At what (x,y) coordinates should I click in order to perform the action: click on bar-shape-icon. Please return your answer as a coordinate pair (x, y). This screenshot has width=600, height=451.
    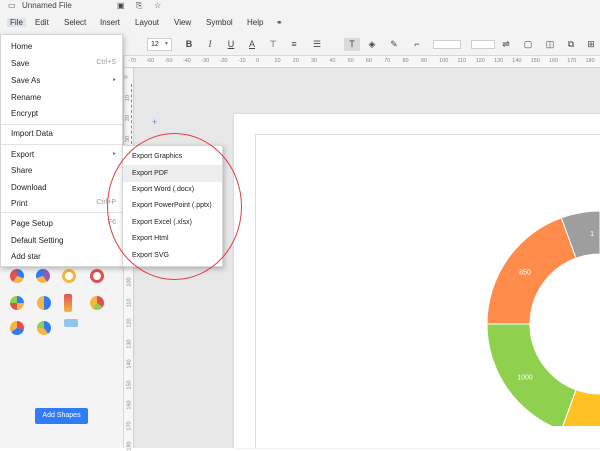
    Looking at the image, I should click on (68, 303).